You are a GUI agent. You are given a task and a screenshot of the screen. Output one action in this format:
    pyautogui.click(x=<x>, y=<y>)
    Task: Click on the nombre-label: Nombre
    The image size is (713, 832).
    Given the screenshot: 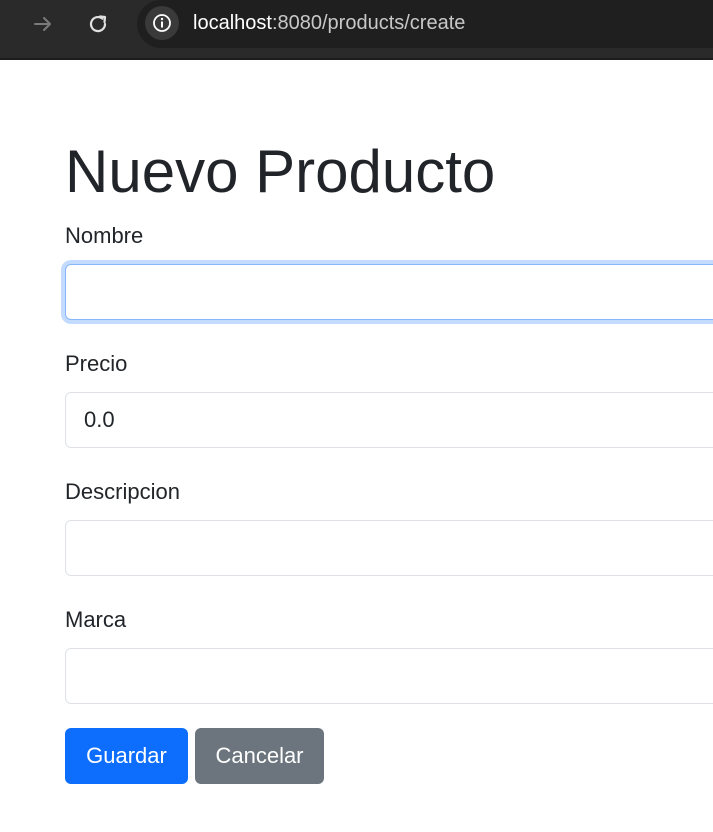 What is the action you would take?
    pyautogui.click(x=104, y=235)
    